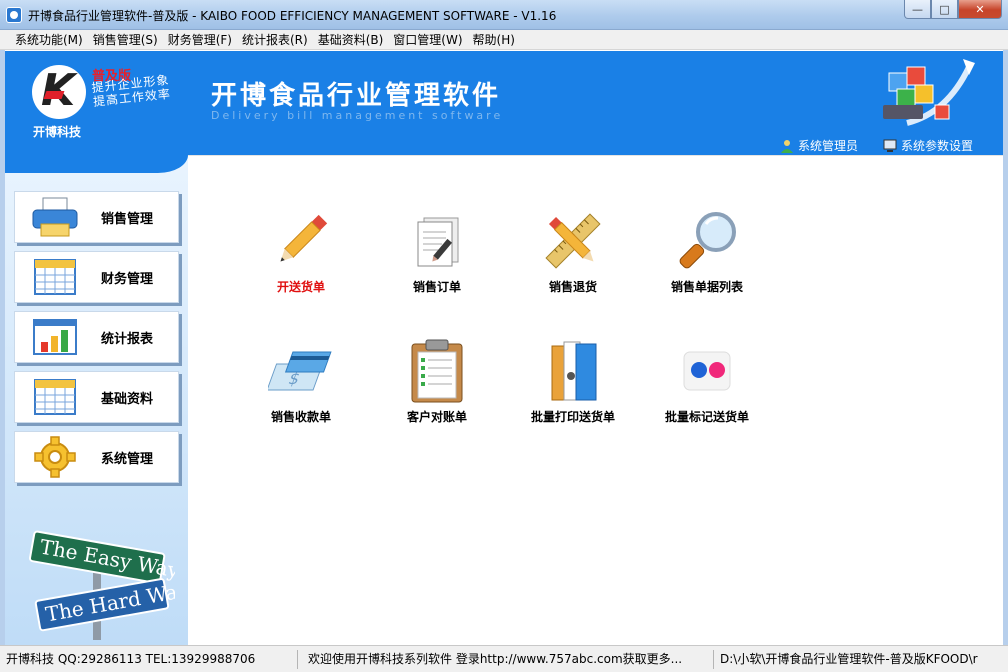  I want to click on tile-customer-statement: 客户对账单, so click(437, 383).